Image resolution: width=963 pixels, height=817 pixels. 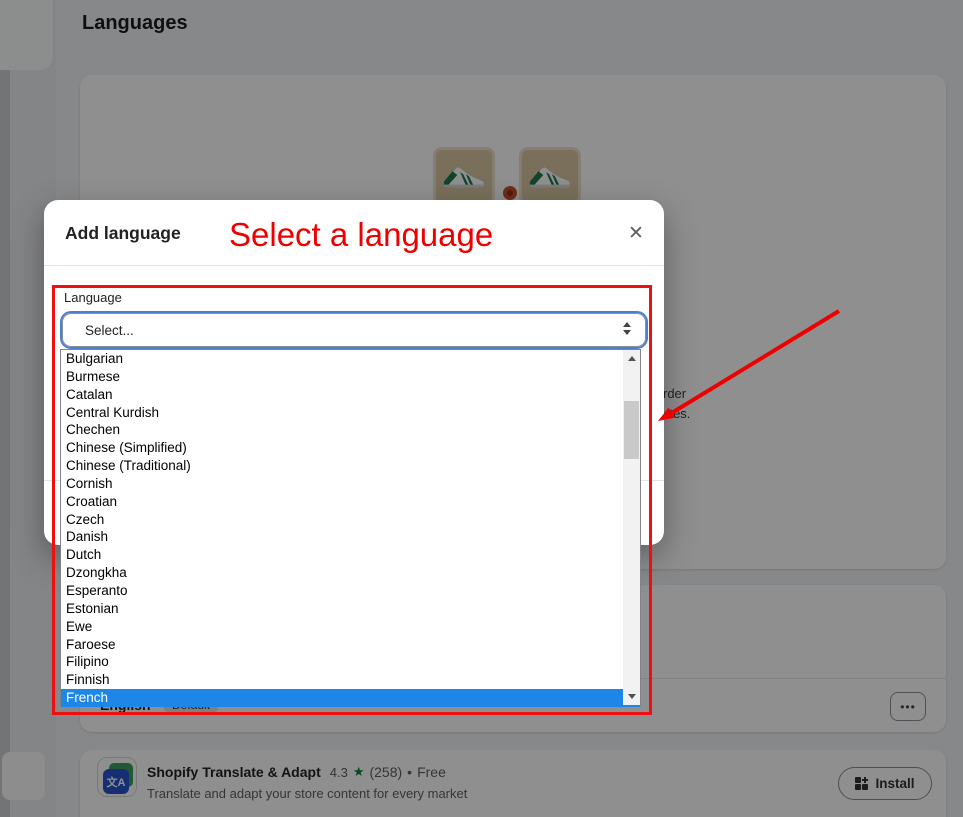 I want to click on annotation-callout-text: Select a language, so click(x=361, y=234).